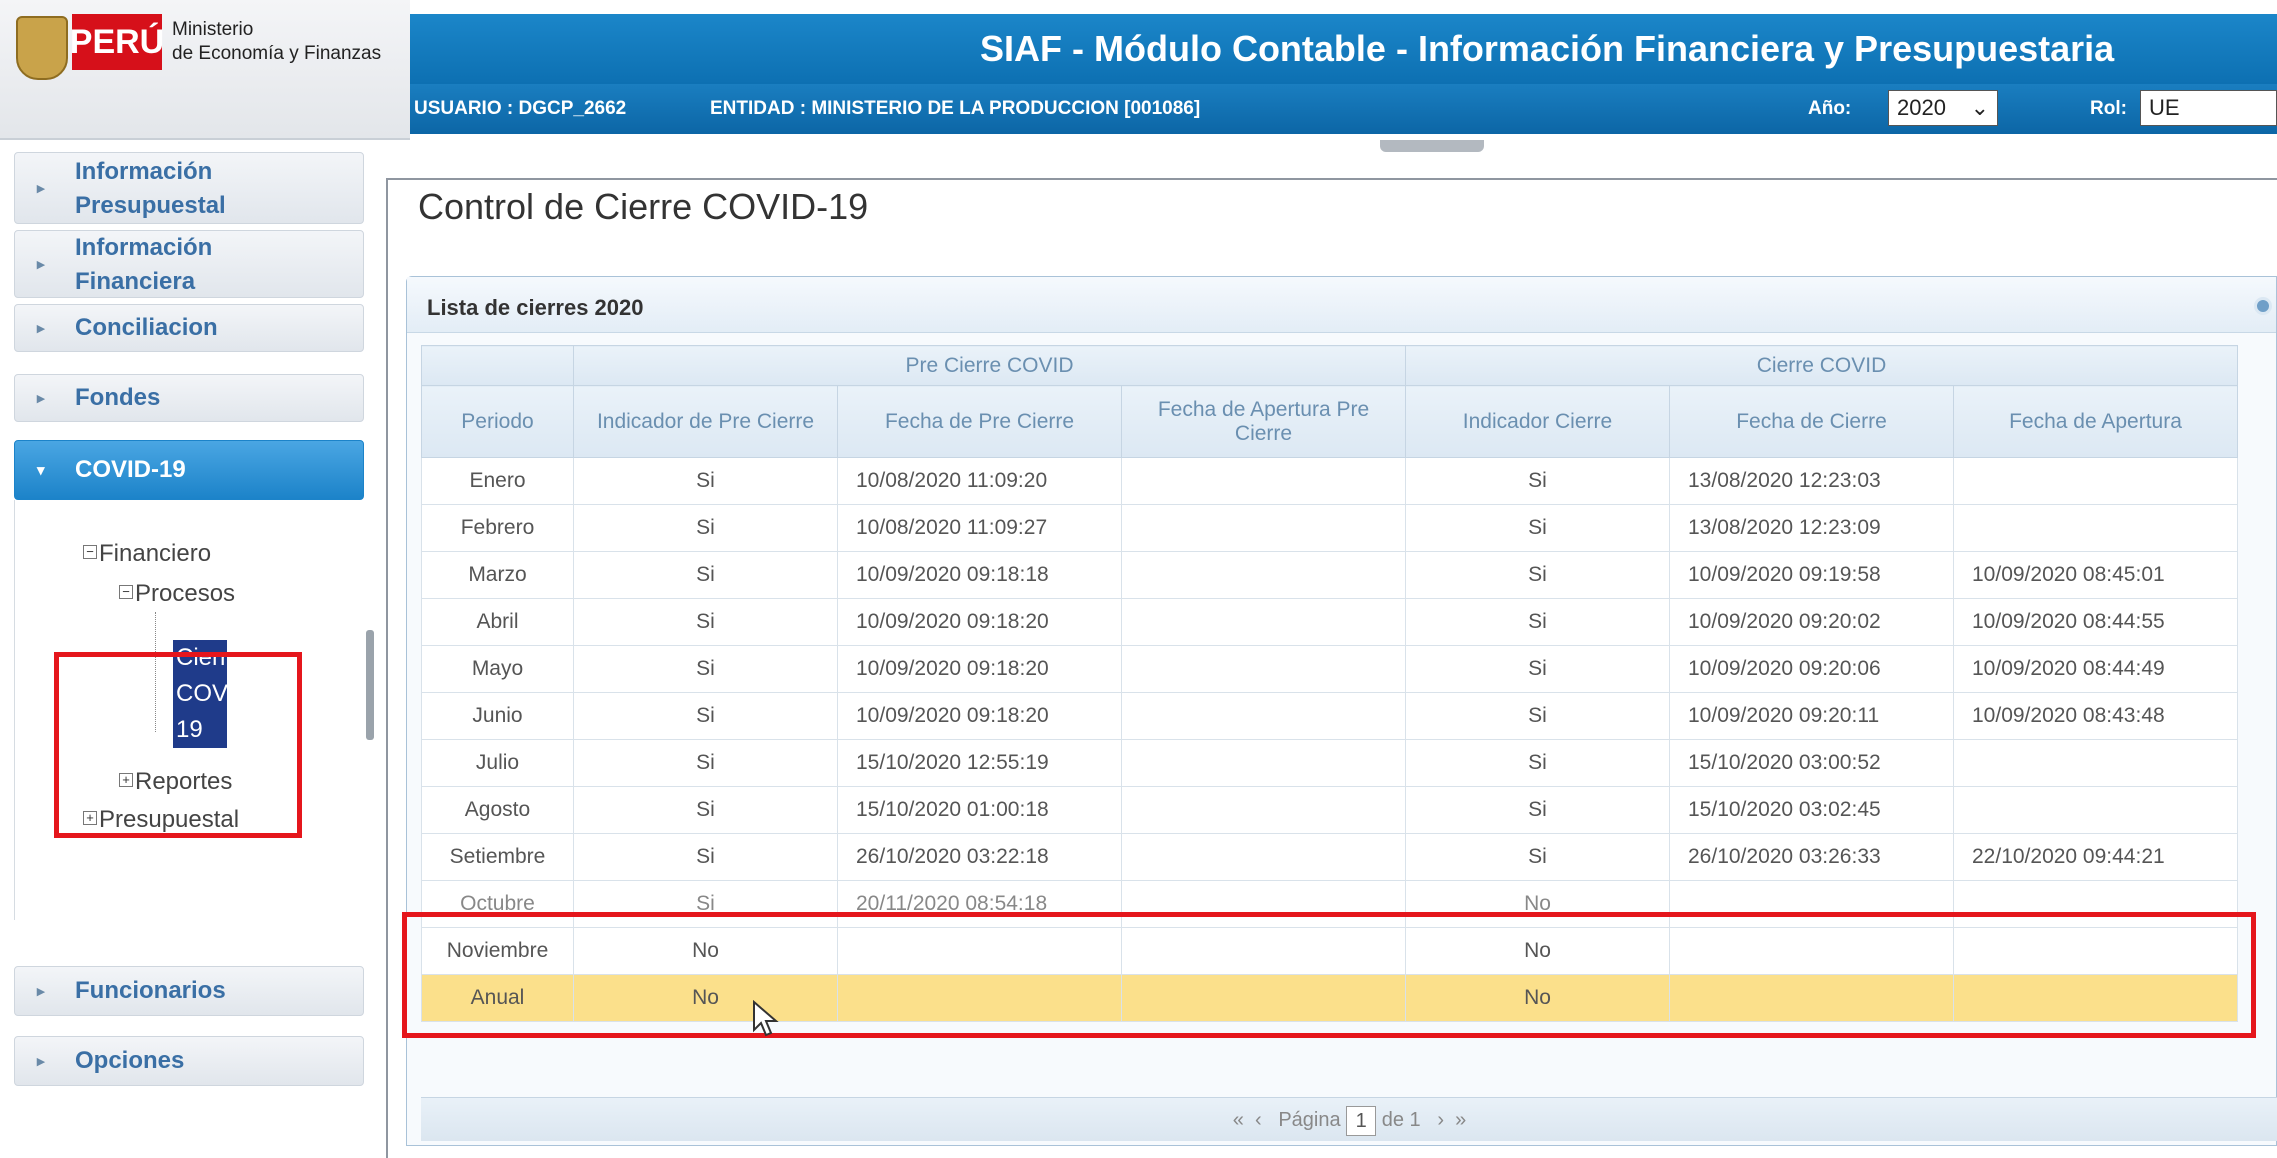  Describe the element at coordinates (1309, 1120) in the screenshot. I see `page-label: Página` at that location.